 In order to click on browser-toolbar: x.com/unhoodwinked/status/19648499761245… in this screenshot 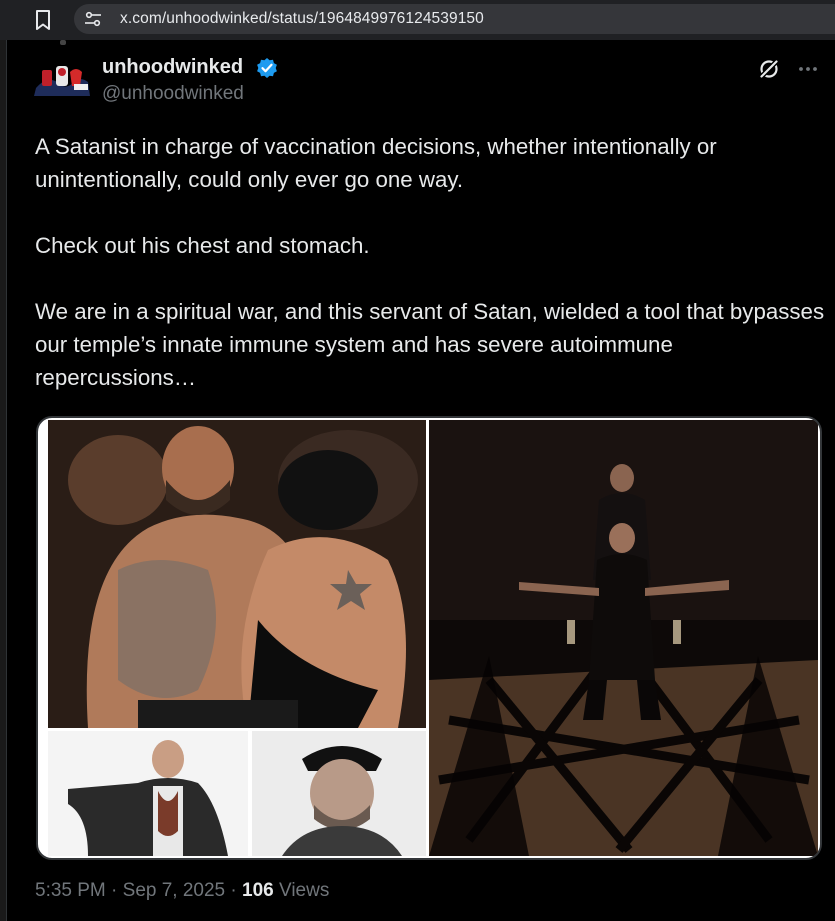, I will do `click(417, 20)`.